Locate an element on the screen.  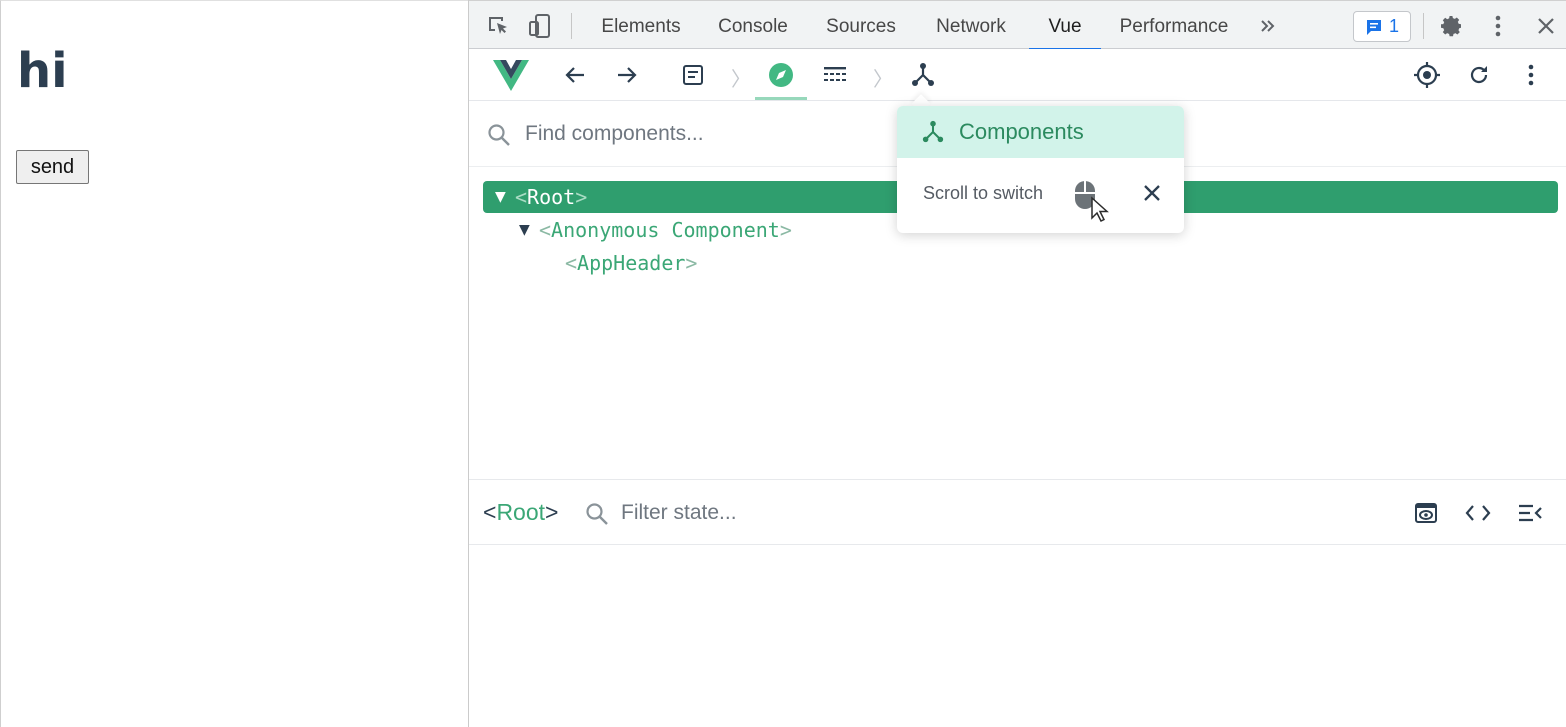
scroll-to-component-icon is located at coordinates (1426, 513).